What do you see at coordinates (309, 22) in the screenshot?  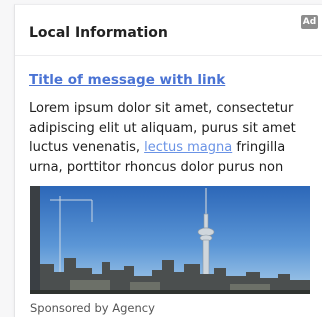 I see `ad-badge: Ad` at bounding box center [309, 22].